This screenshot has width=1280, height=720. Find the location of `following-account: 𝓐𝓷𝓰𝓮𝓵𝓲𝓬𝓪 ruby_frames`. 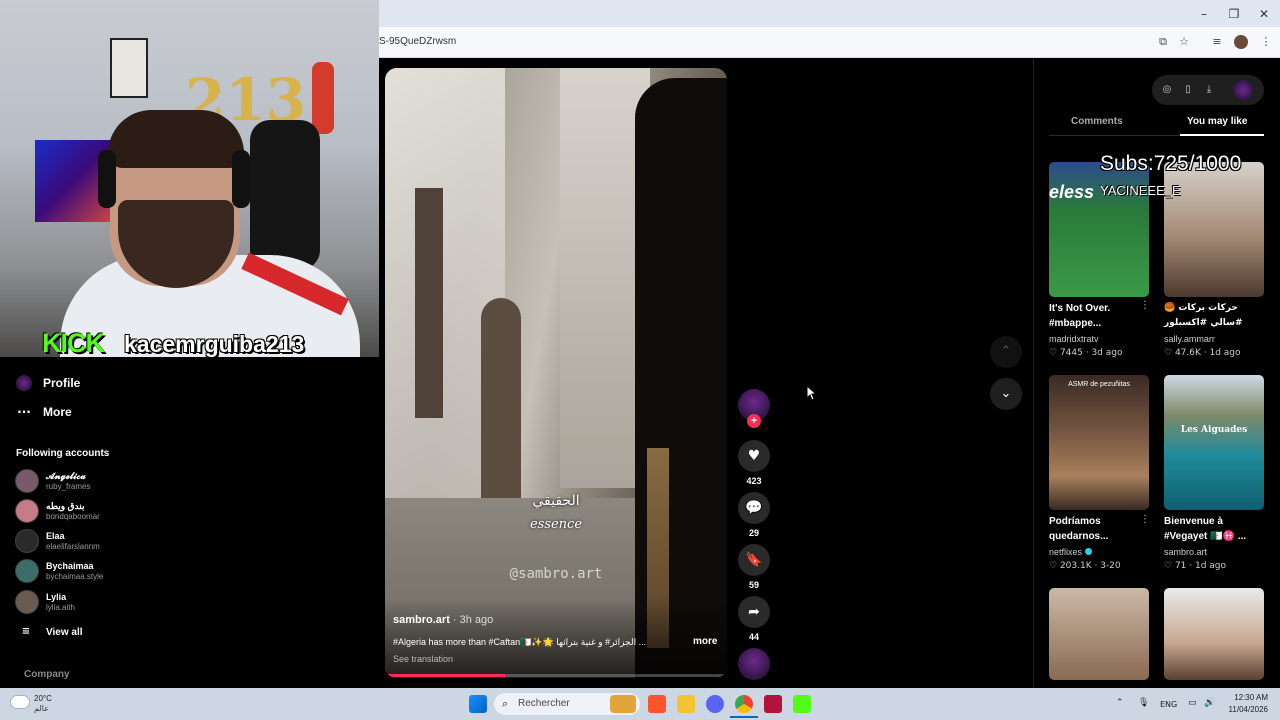

following-account: 𝓐𝓷𝓰𝓮𝓵𝓲𝓬𝓪 ruby_frames is located at coordinates (52, 481).